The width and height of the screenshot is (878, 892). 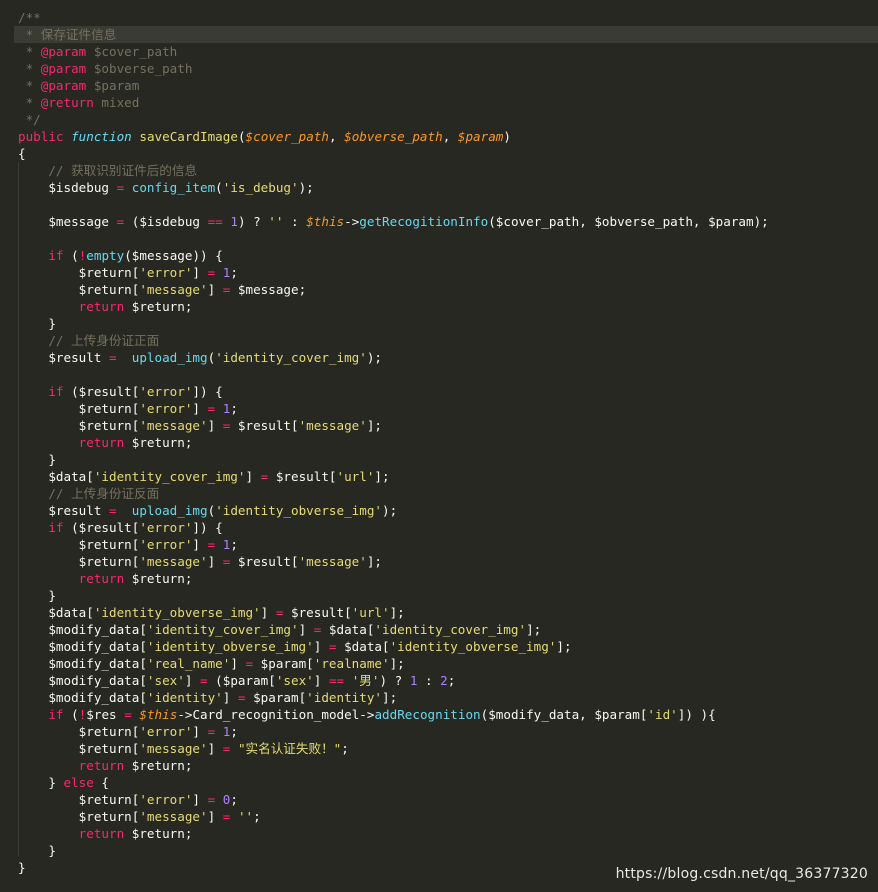 What do you see at coordinates (104, 493) in the screenshot?
I see `code-token: // 上传身份证反面` at bounding box center [104, 493].